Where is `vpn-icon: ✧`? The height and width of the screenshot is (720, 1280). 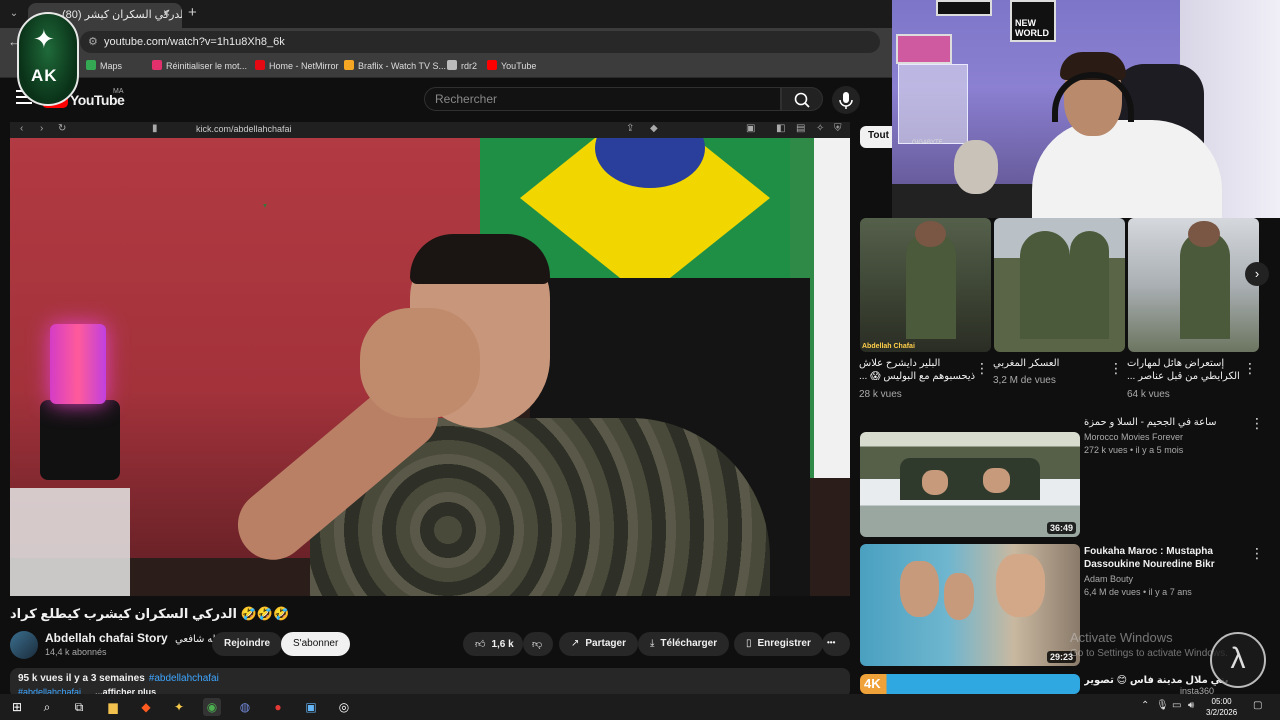
vpn-icon: ✧ is located at coordinates (820, 128).